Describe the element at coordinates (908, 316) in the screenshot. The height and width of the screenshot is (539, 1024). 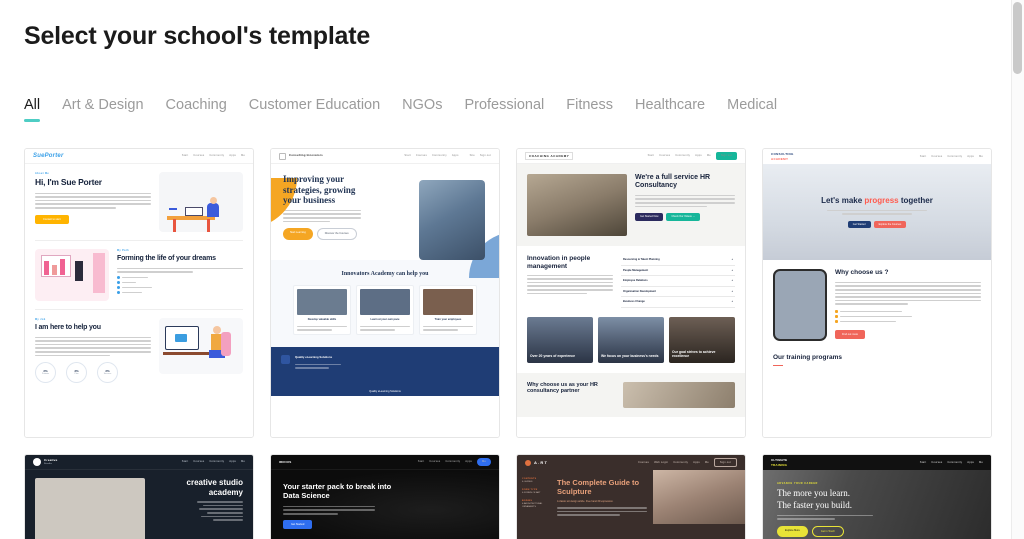
I see `preview-check-list` at that location.